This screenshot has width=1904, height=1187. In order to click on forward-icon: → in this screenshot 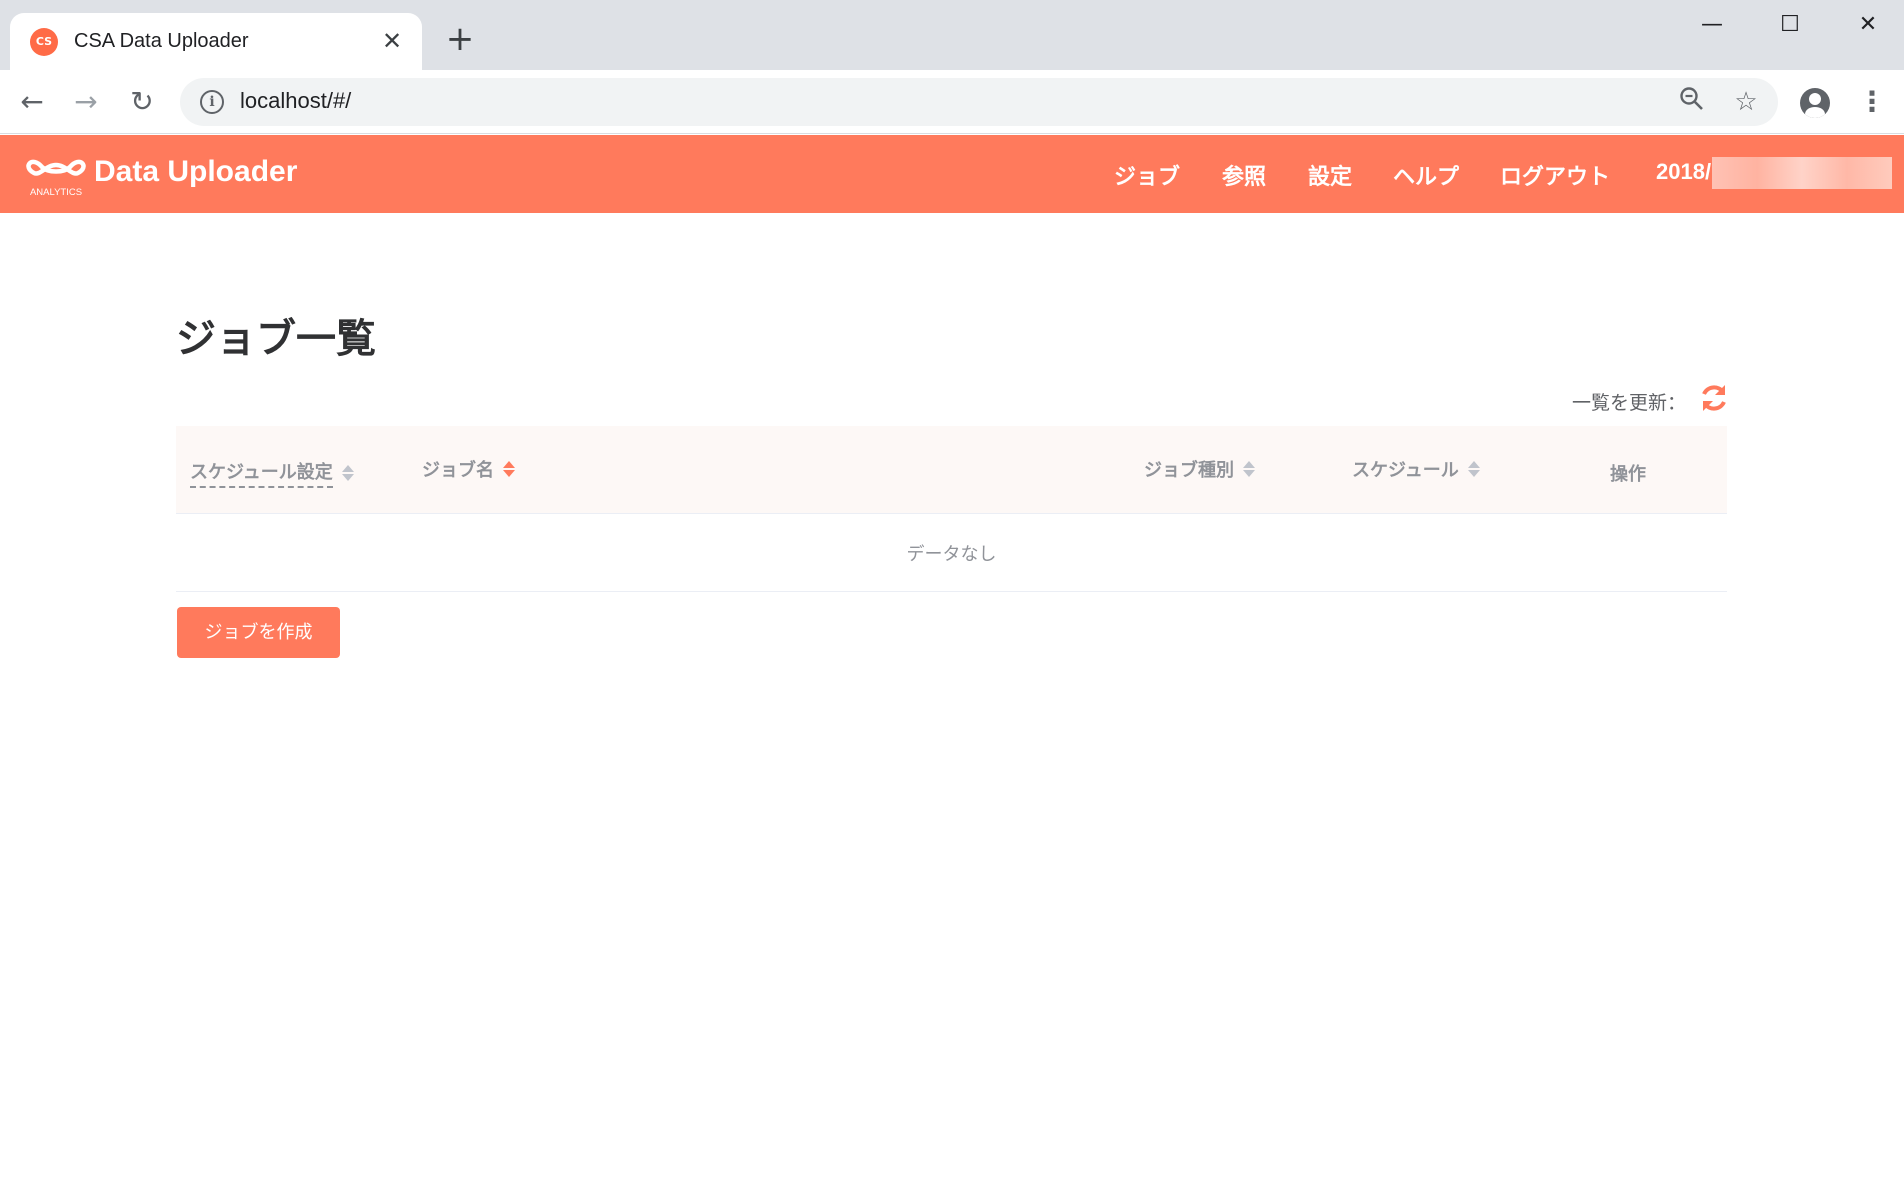, I will do `click(86, 102)`.